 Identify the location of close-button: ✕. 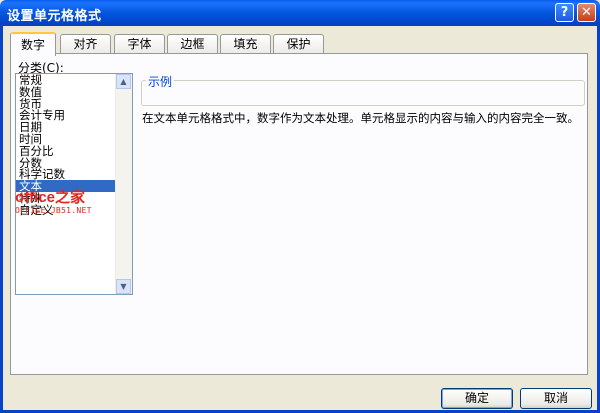
(586, 12).